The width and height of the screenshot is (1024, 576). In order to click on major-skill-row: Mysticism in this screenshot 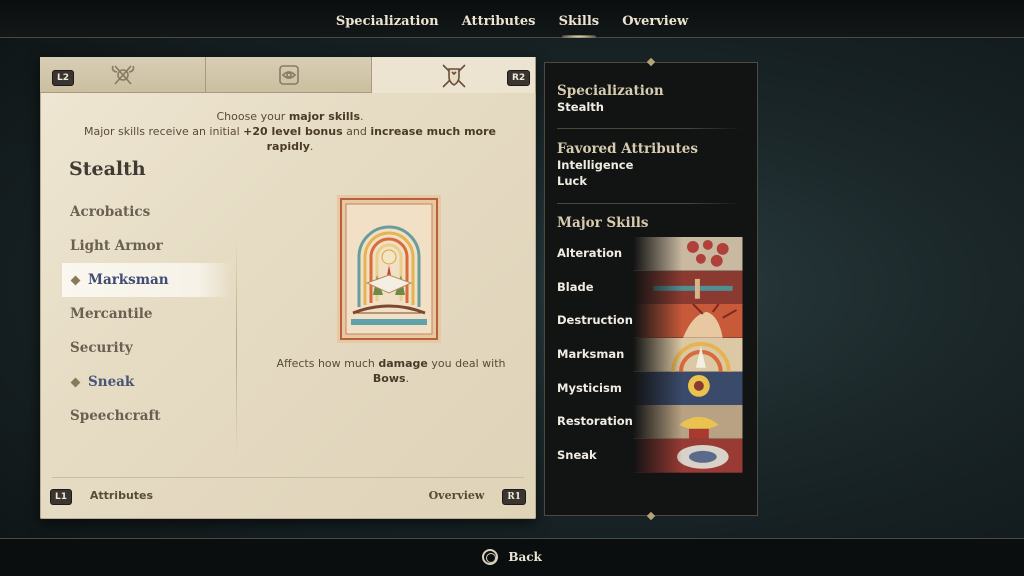, I will do `click(651, 388)`.